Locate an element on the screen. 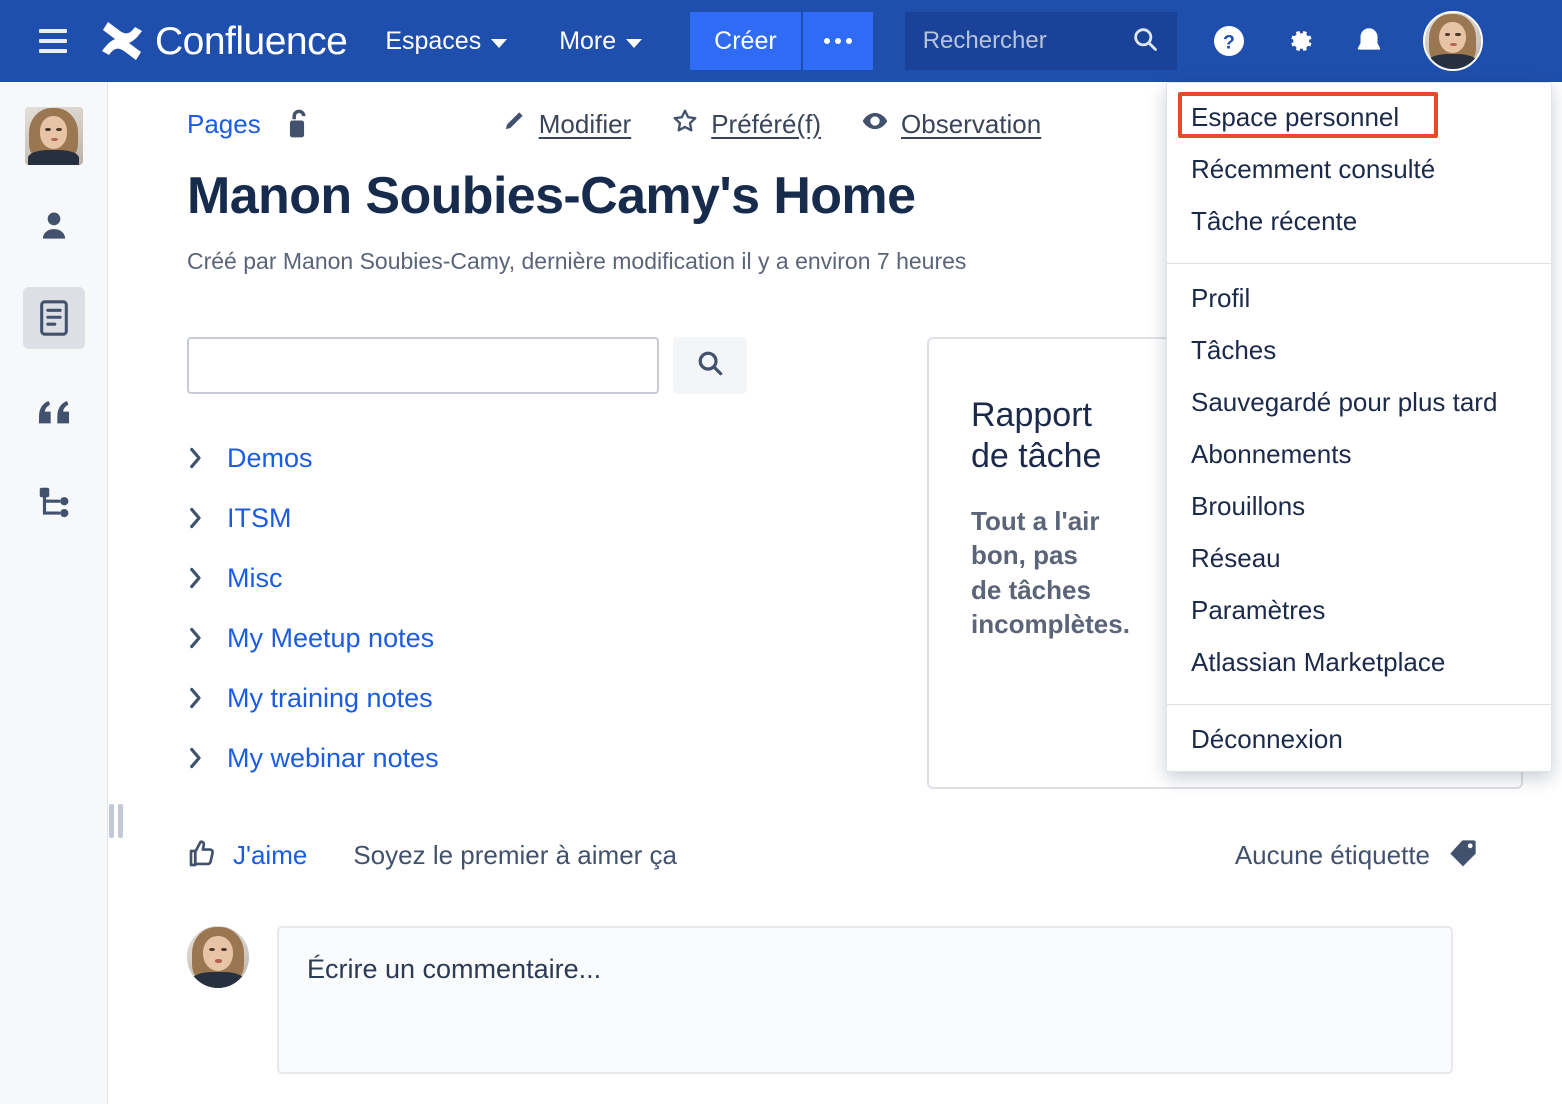 The height and width of the screenshot is (1104, 1562). watch-action: Observation is located at coordinates (951, 124).